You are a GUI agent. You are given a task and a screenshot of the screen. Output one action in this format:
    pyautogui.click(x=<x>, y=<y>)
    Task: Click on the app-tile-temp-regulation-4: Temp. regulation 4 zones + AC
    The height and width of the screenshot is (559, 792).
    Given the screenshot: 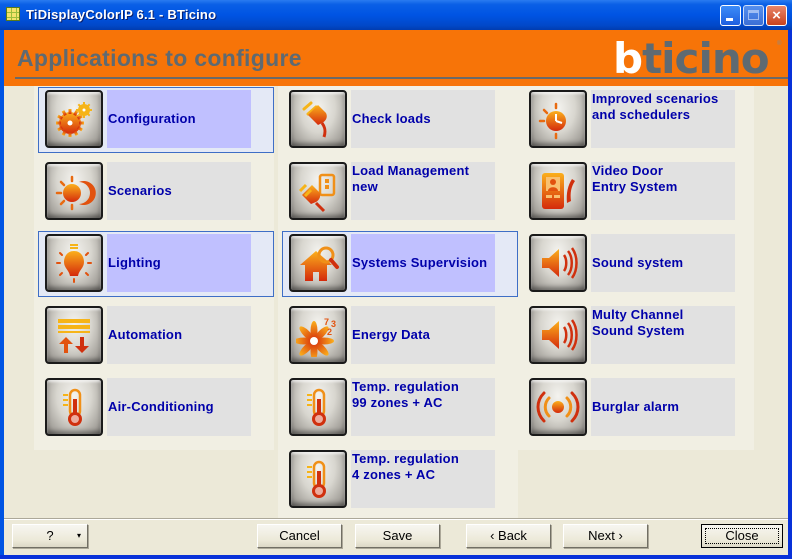 What is the action you would take?
    pyautogui.click(x=400, y=480)
    